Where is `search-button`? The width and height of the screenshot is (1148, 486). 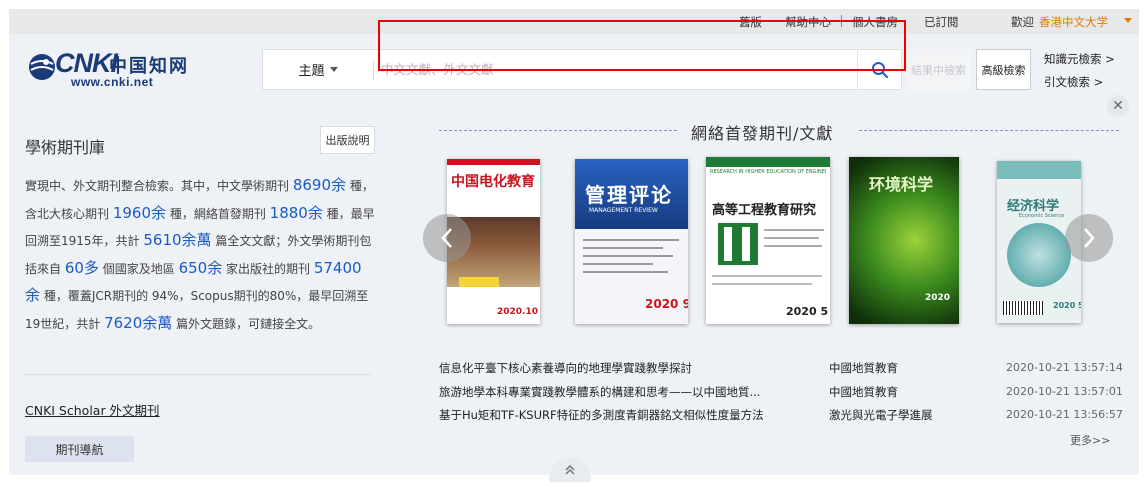
search-button is located at coordinates (879, 69).